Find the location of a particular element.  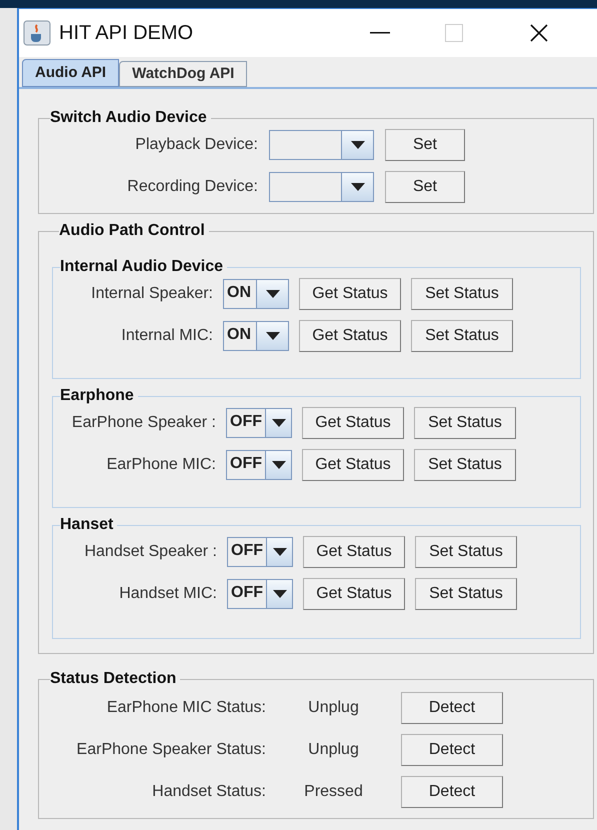

field-label: Handset Speaker : is located at coordinates (150, 552).